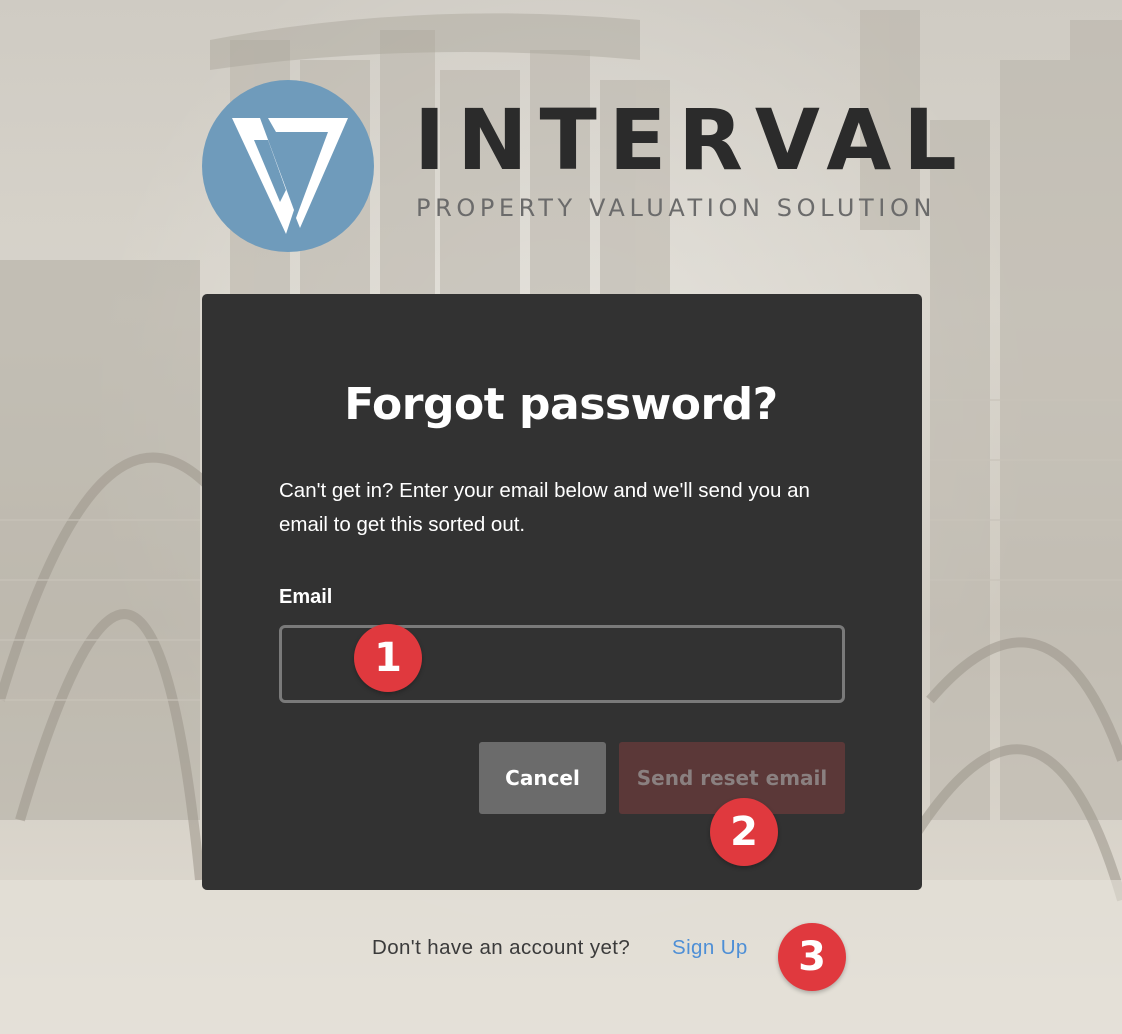 Image resolution: width=1122 pixels, height=1034 pixels. I want to click on step-marker-3: 3, so click(812, 957).